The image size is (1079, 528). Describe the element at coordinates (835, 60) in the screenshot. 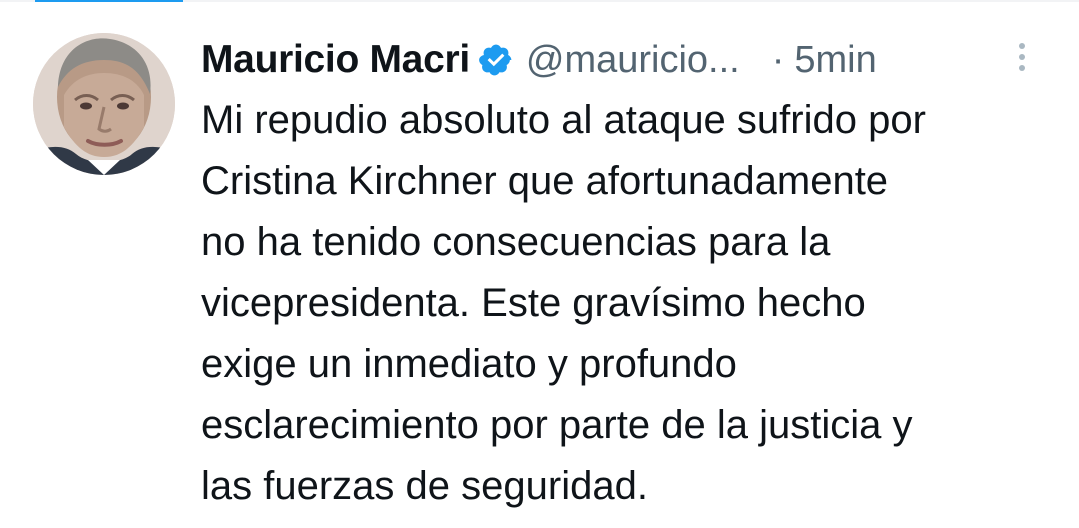

I see `tweet-time: 5min` at that location.